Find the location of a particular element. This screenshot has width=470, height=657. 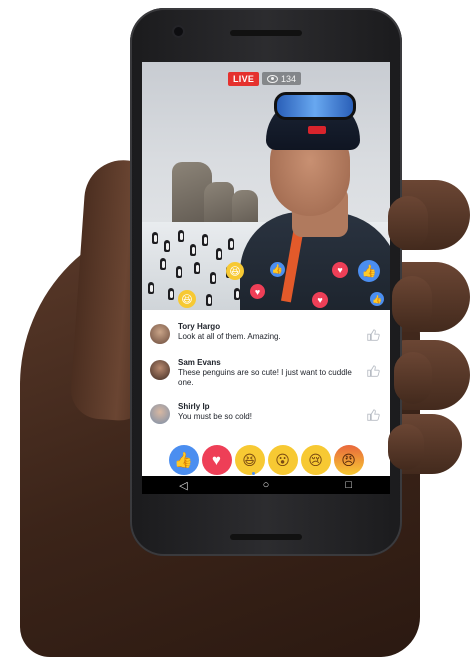

haha-reaction-button: 😆 is located at coordinates (249, 460).